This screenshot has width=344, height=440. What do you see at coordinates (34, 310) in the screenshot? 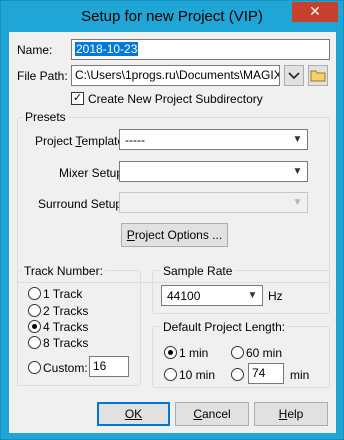
I see `track-2-radio` at bounding box center [34, 310].